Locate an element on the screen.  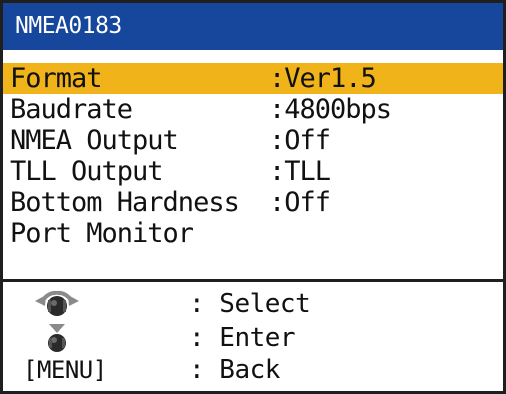
menu-item-port-monitor: Port Monitor is located at coordinates (253, 233).